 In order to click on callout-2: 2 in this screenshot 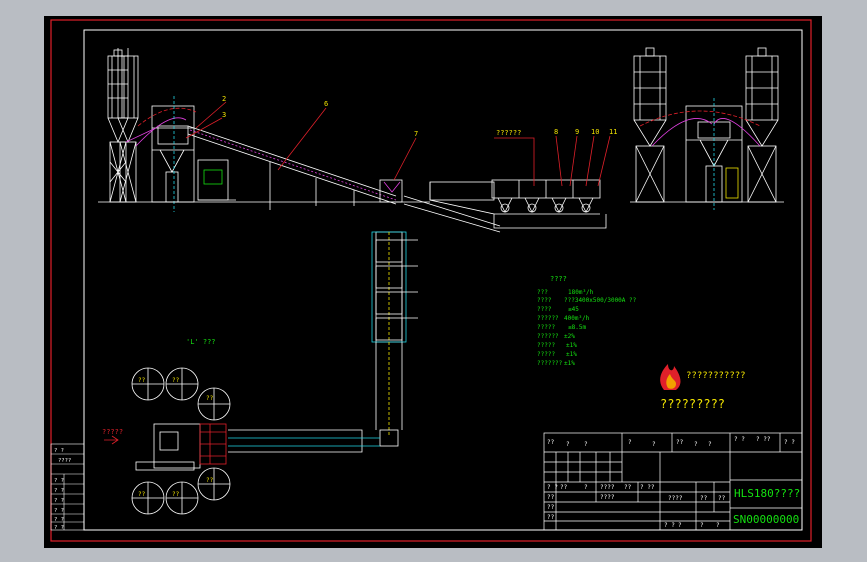, I will do `click(224, 99)`.